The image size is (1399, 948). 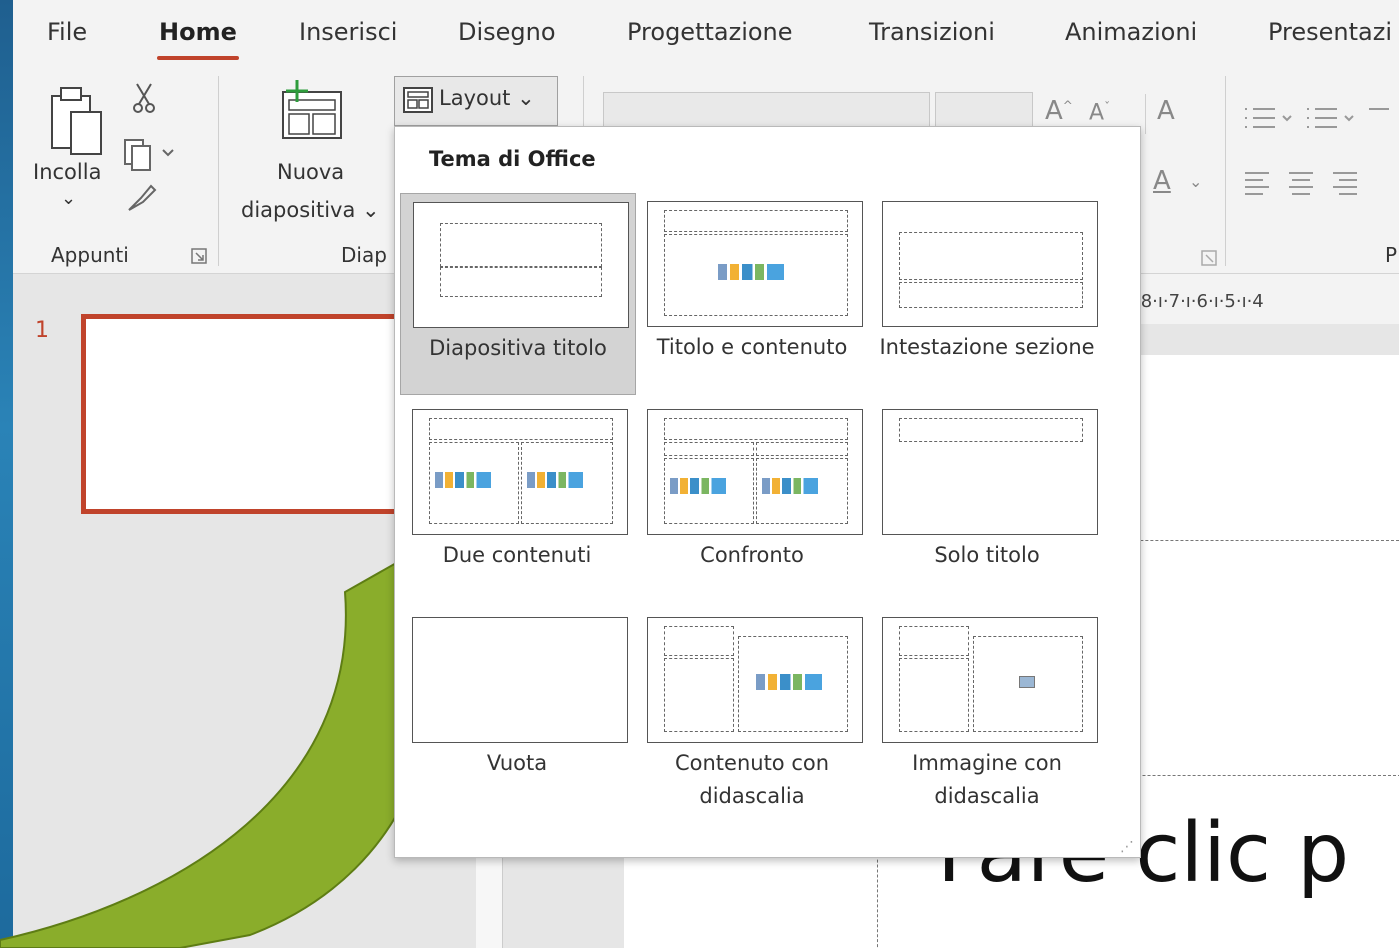 I want to click on new-slide-label-line1: Nuova, so click(x=310, y=172).